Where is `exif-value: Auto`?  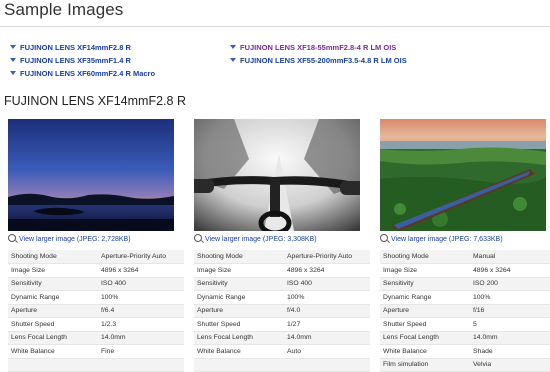 exif-value: Auto is located at coordinates (327, 351).